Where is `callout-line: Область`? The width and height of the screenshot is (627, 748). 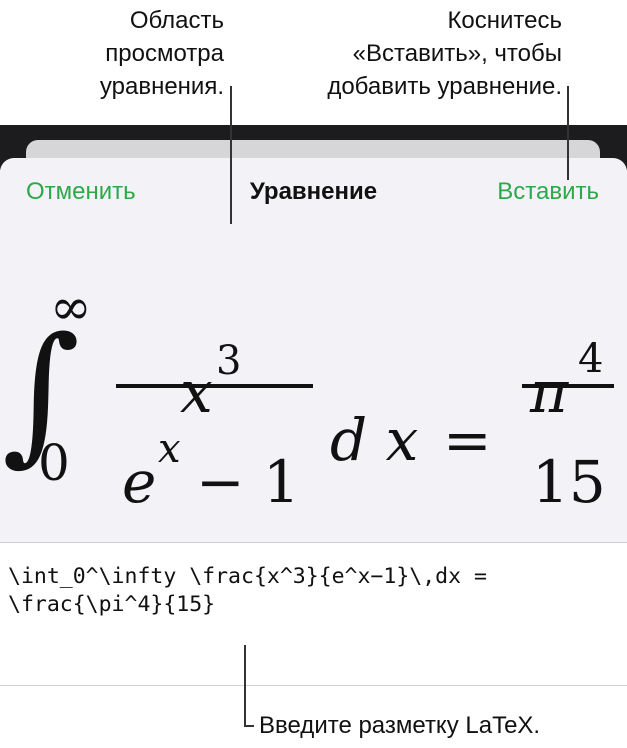
callout-line: Область is located at coordinates (176, 20).